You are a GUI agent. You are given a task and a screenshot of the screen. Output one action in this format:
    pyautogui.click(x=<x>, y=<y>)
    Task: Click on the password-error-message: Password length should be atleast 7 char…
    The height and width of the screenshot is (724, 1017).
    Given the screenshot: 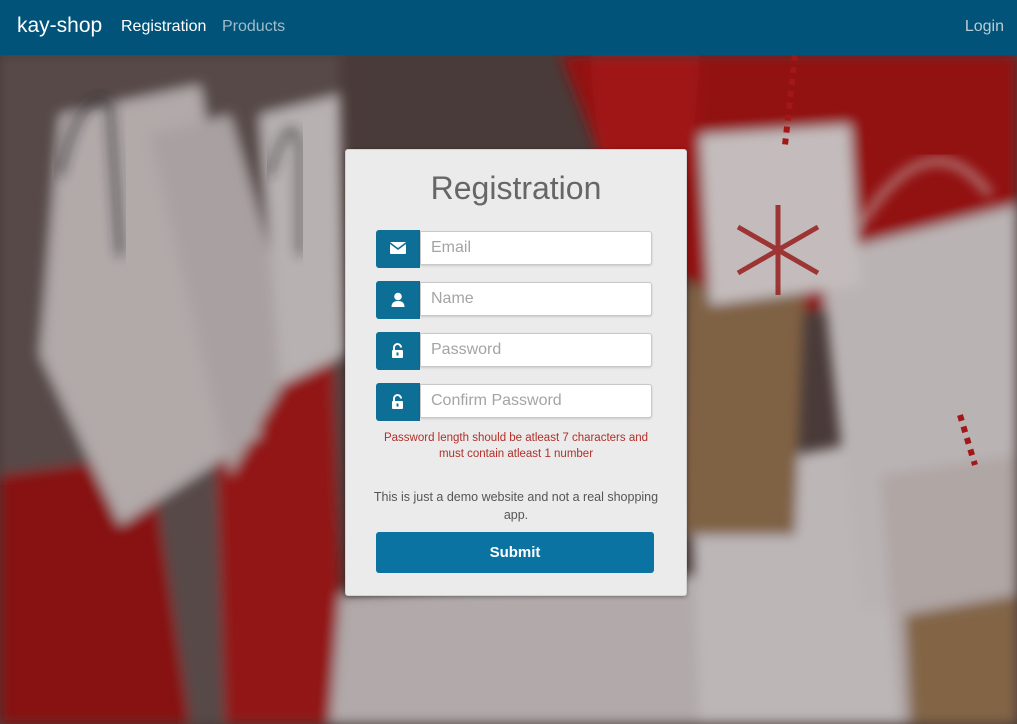 What is the action you would take?
    pyautogui.click(x=516, y=446)
    